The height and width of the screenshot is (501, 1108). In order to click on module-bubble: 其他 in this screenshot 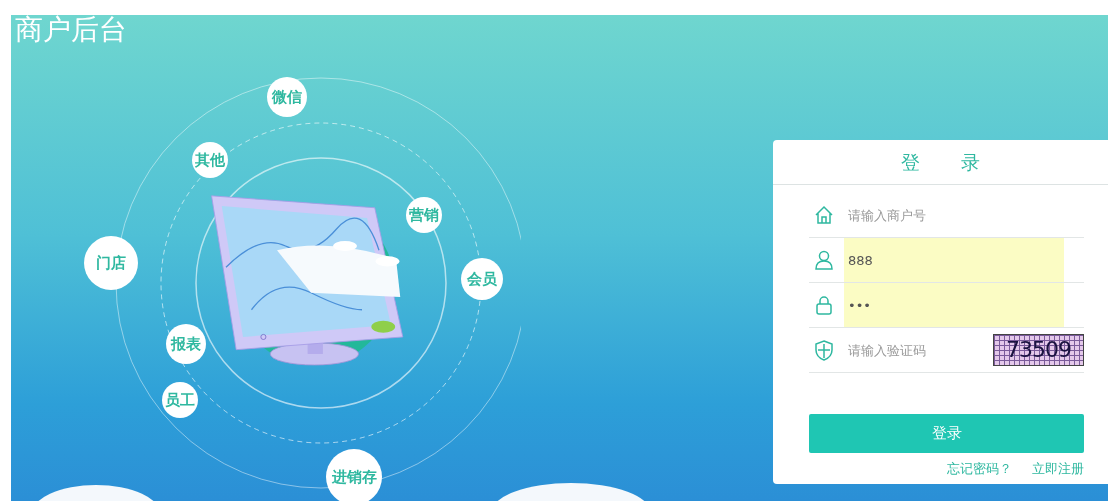, I will do `click(210, 160)`.